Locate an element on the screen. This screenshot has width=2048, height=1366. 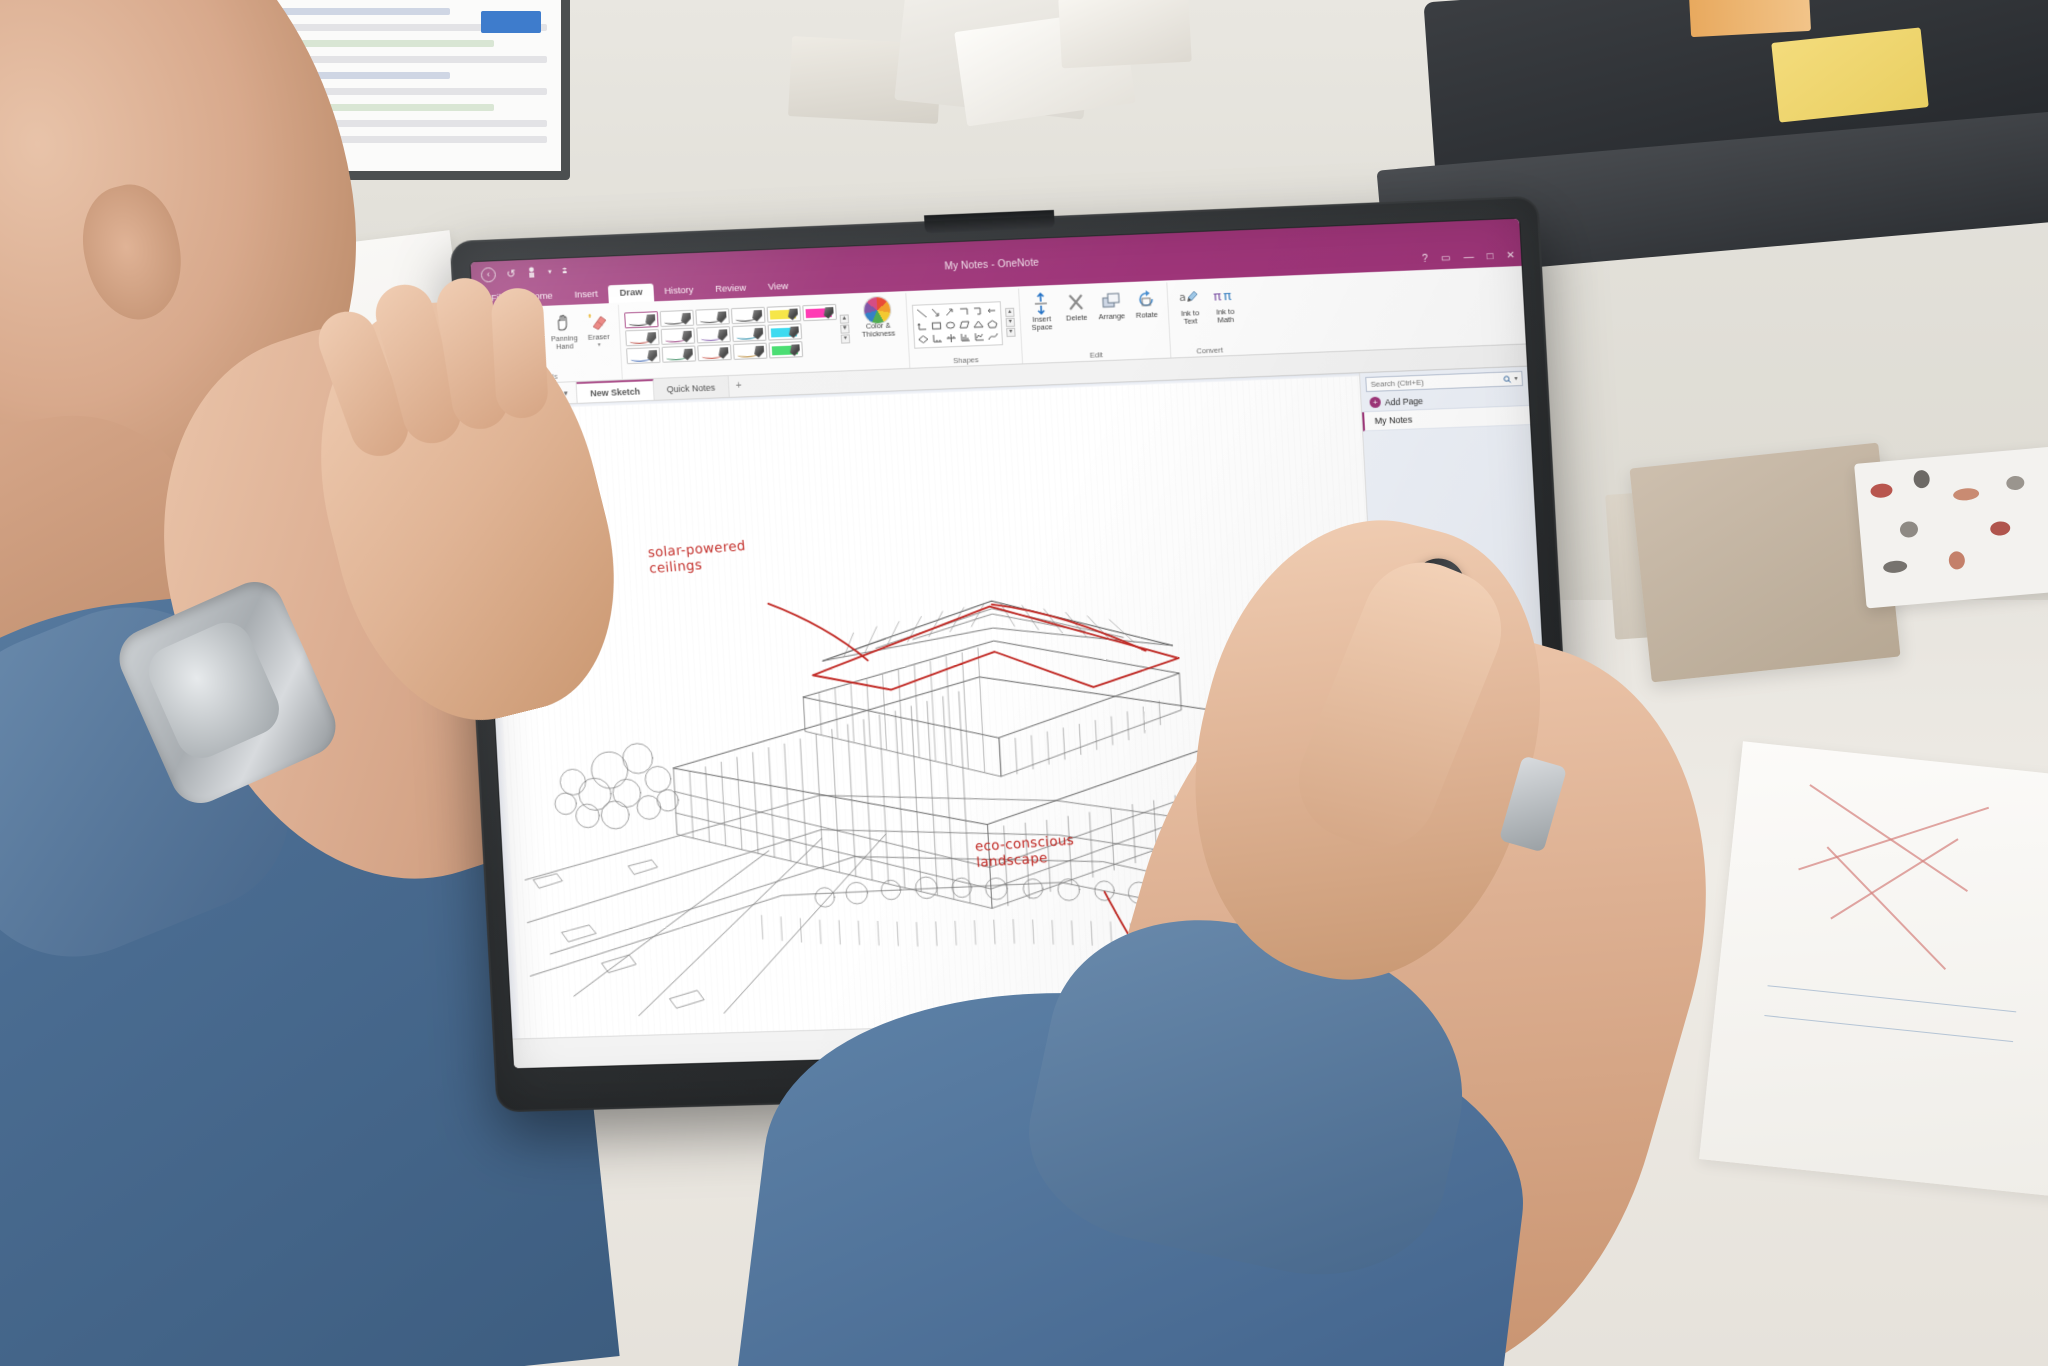
ribbon-group-convert: a Ink to Text π π Ink to Math Convert is located at coordinates (1207, 318).